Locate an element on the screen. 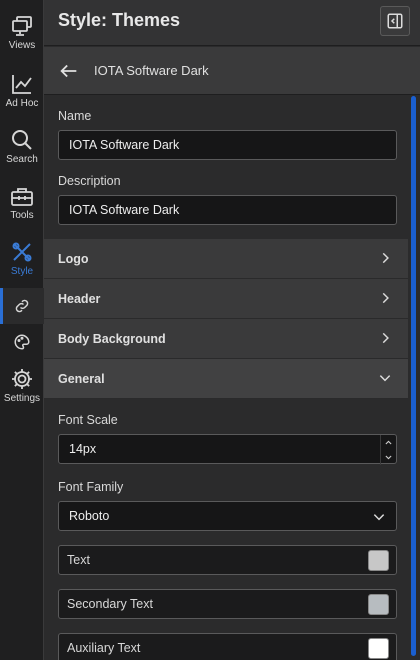 This screenshot has height=660, width=420. rail-item-settings: Settings is located at coordinates (22, 385).